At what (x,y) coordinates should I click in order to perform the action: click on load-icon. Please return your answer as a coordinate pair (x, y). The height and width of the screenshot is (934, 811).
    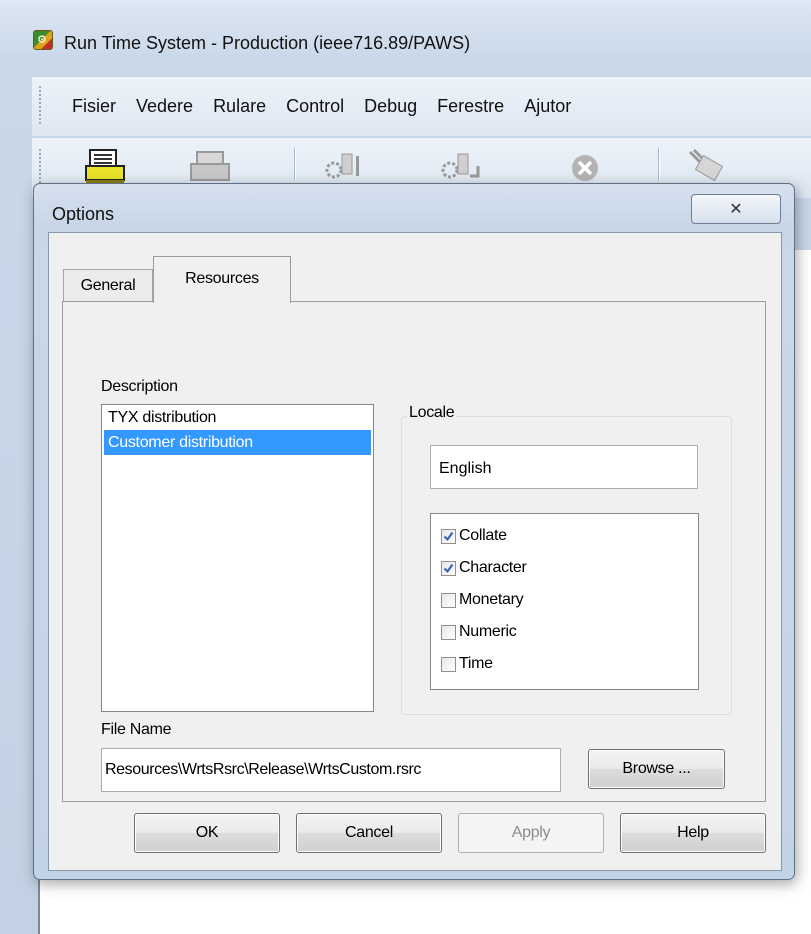
    Looking at the image, I should click on (105, 166).